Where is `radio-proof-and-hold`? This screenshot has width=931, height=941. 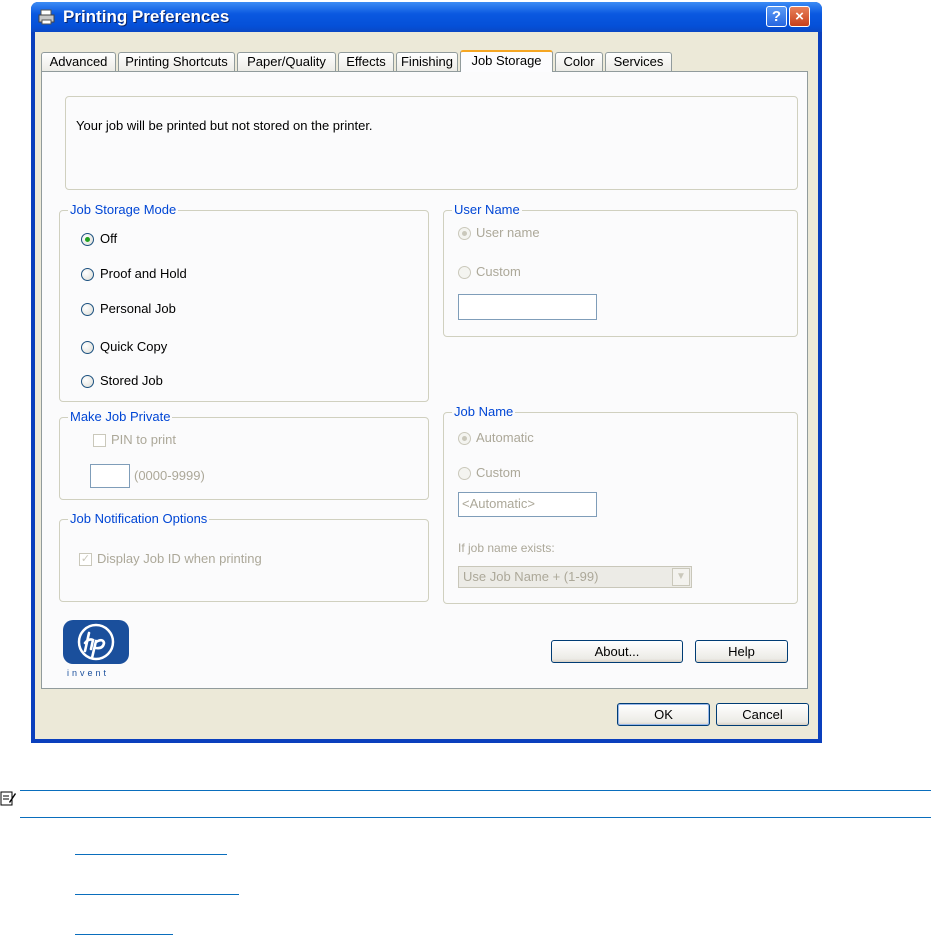
radio-proof-and-hold is located at coordinates (87, 274).